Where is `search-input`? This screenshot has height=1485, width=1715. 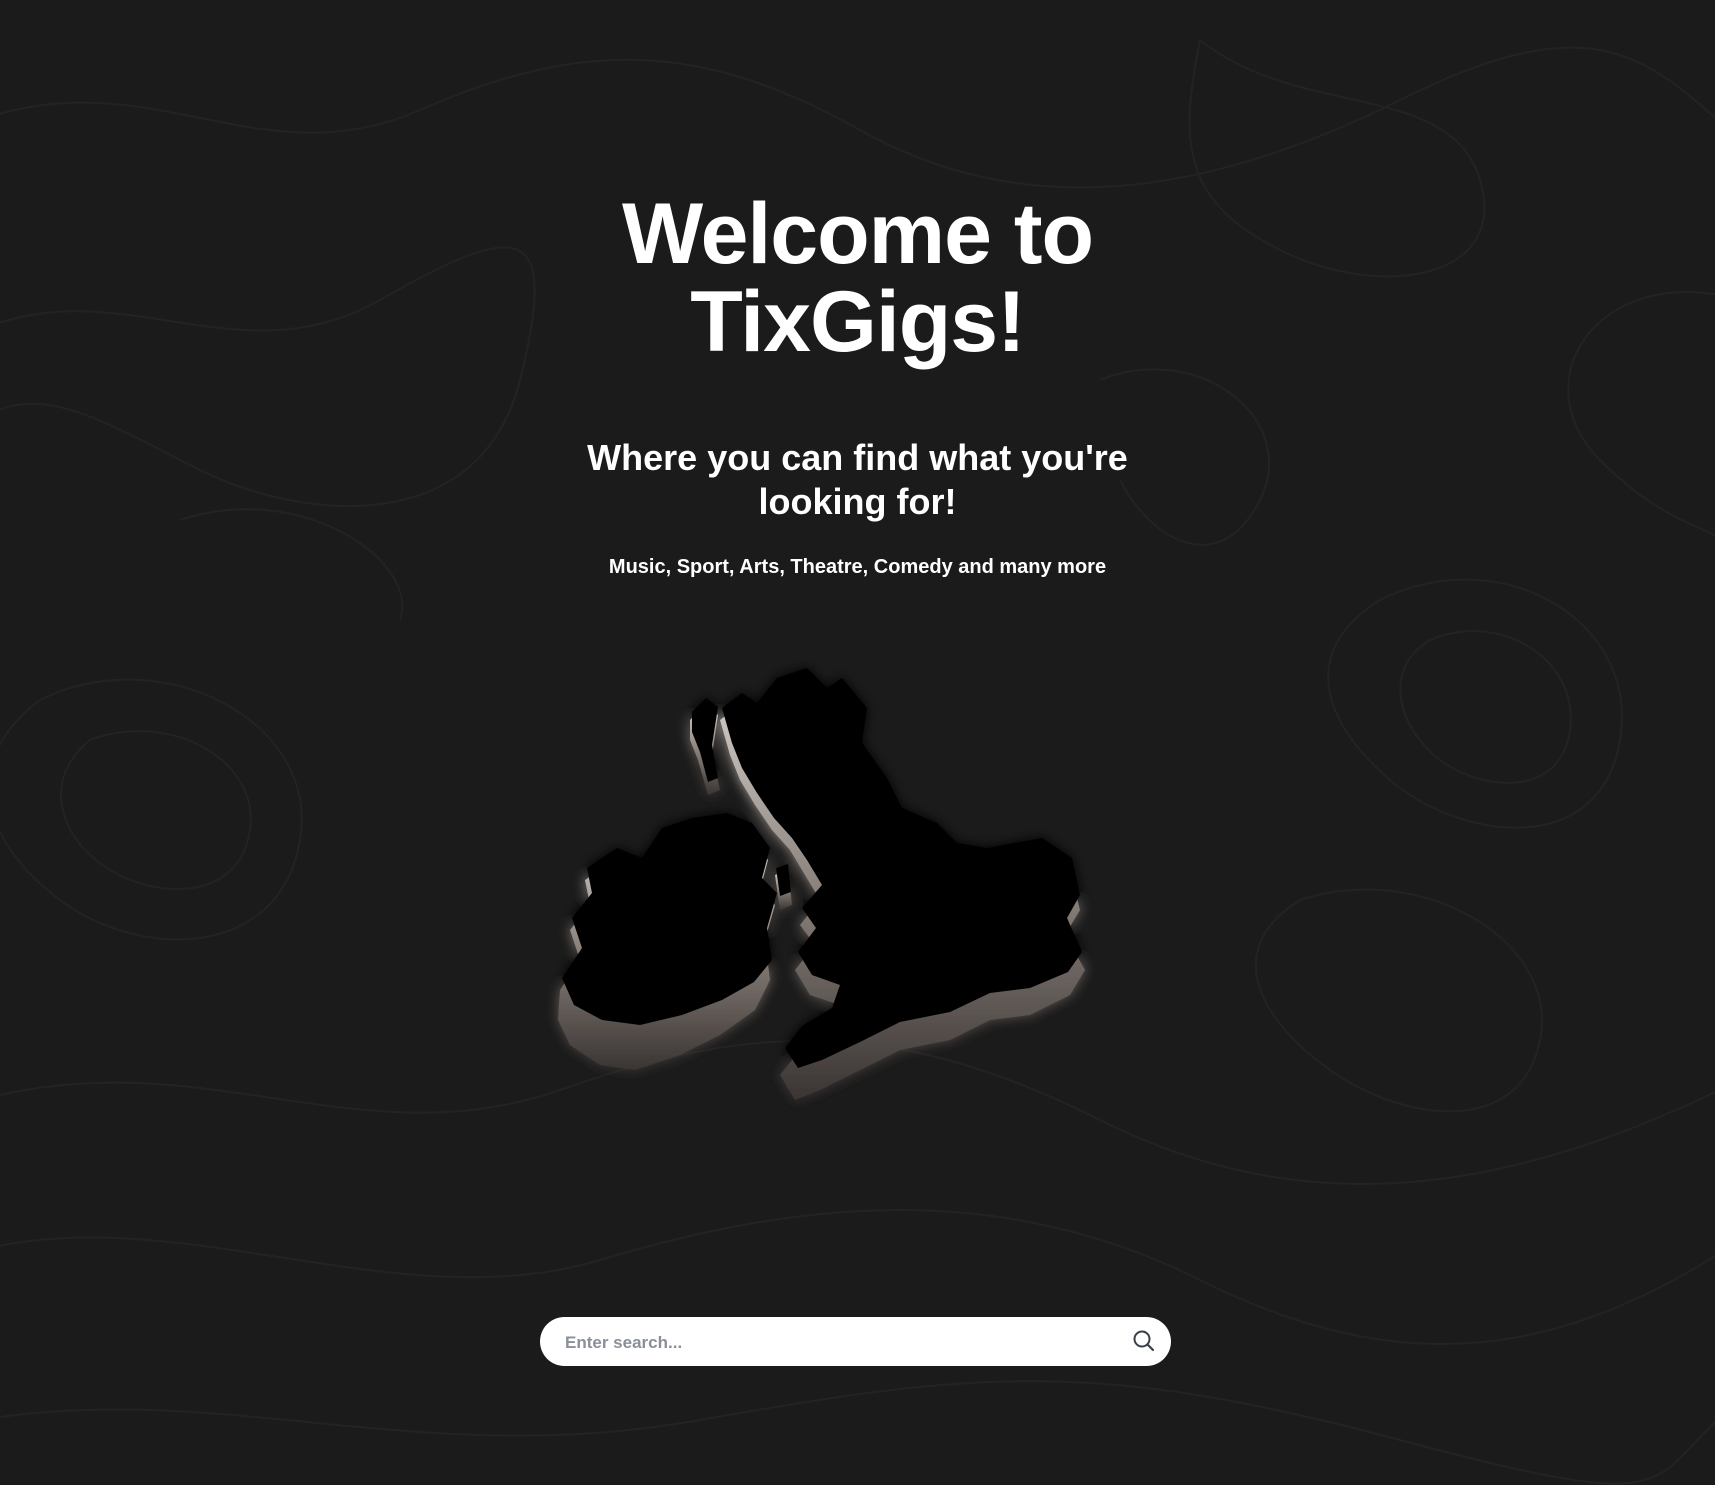
search-input is located at coordinates (835, 1342).